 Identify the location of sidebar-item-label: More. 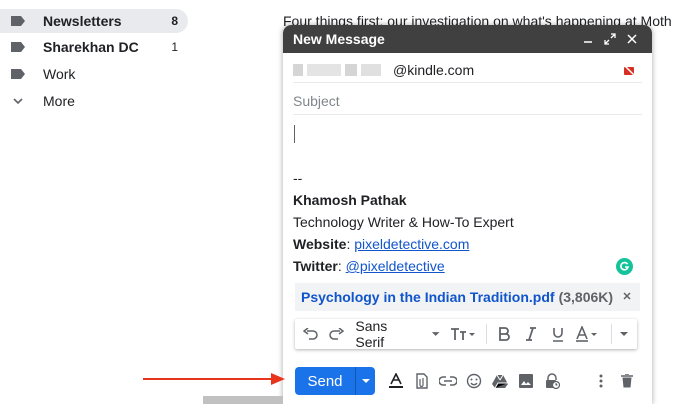
(59, 101).